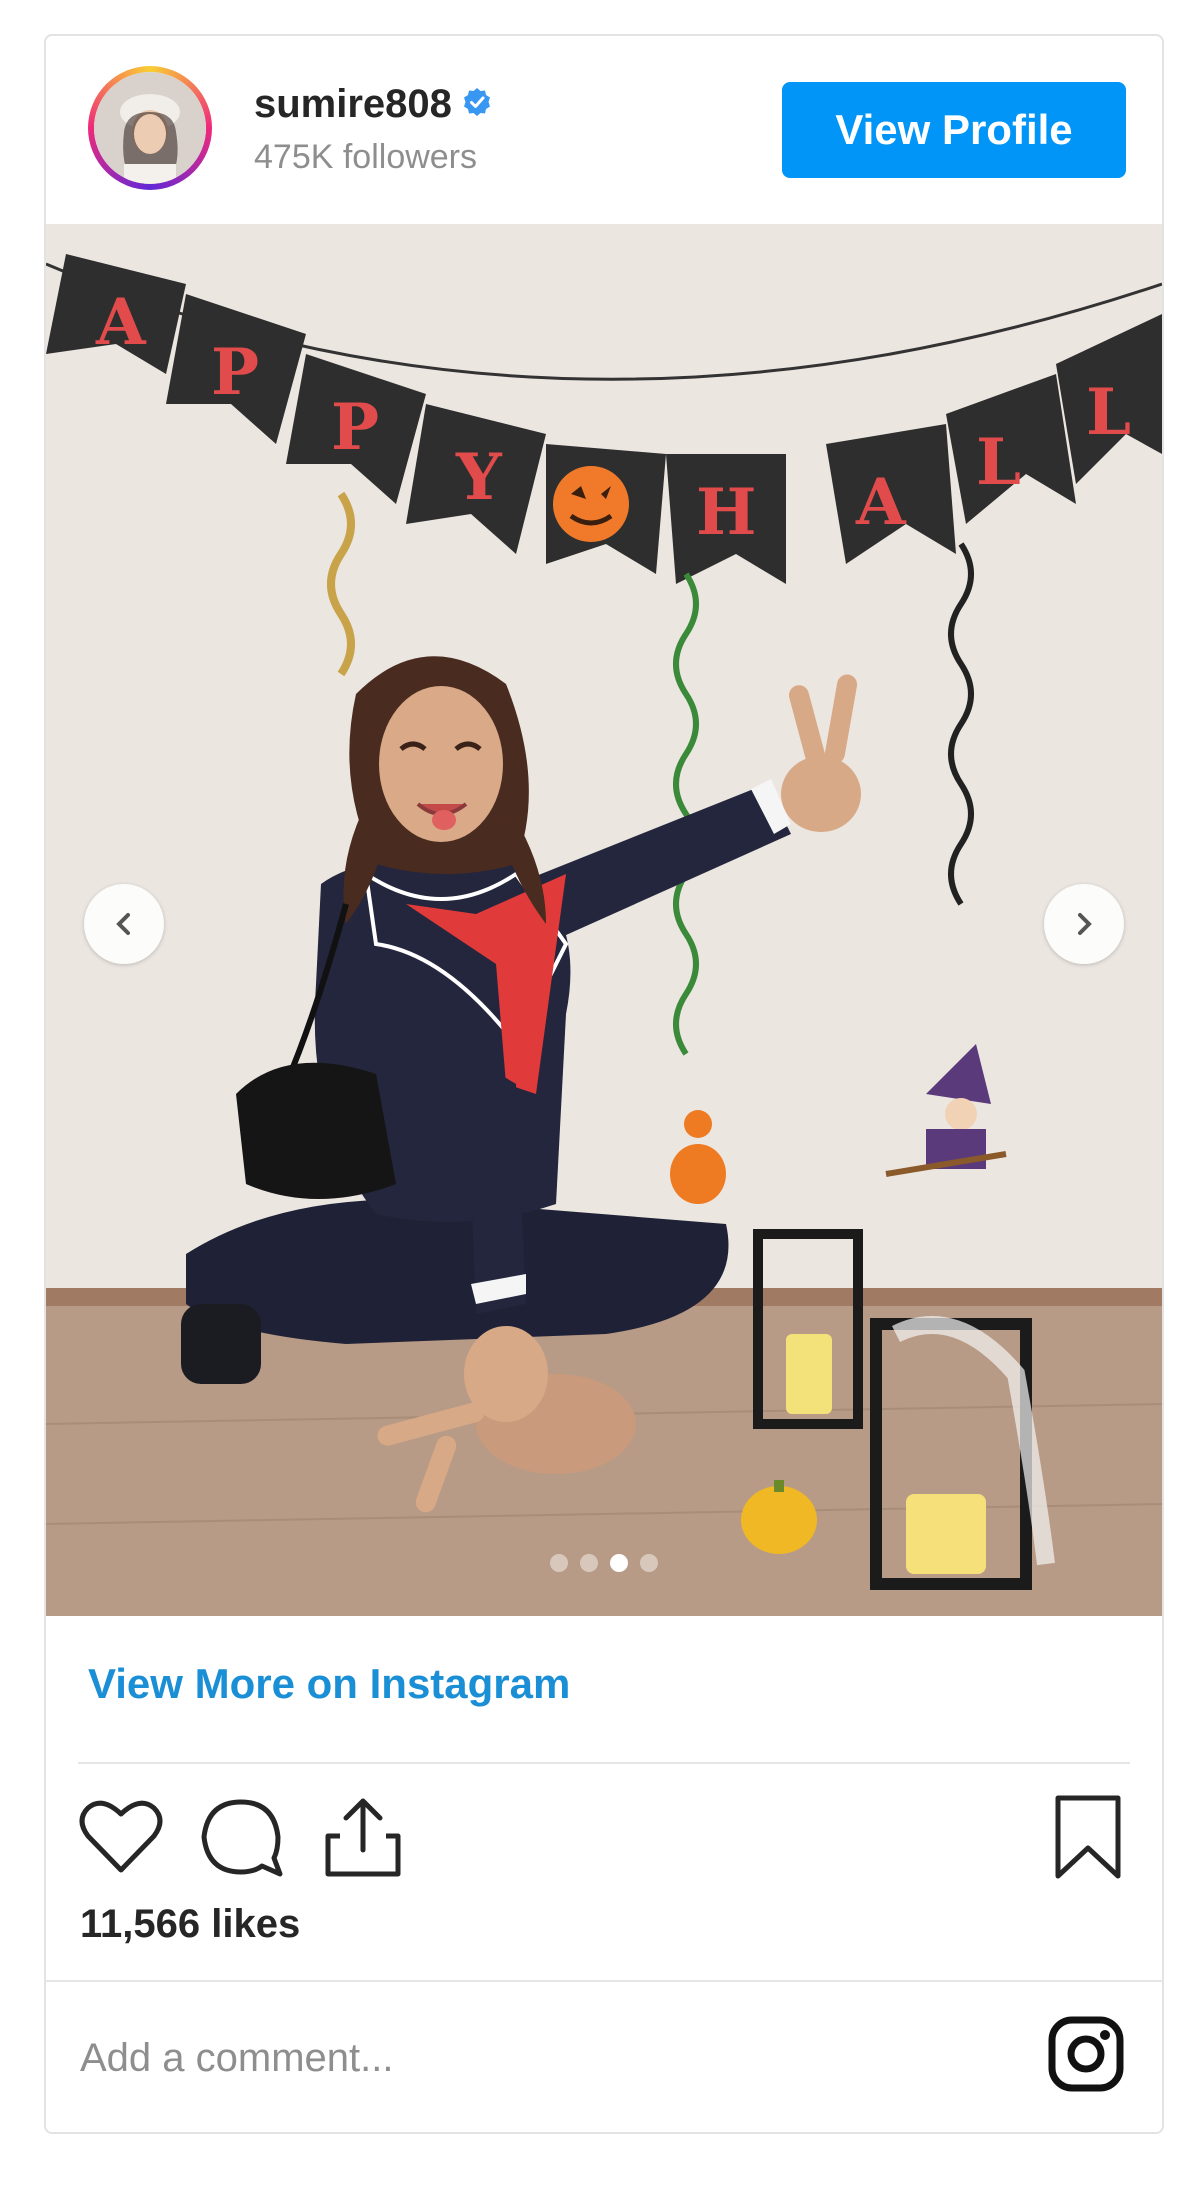 This screenshot has width=1200, height=2194. I want to click on followers-count: 475K followers, so click(366, 157).